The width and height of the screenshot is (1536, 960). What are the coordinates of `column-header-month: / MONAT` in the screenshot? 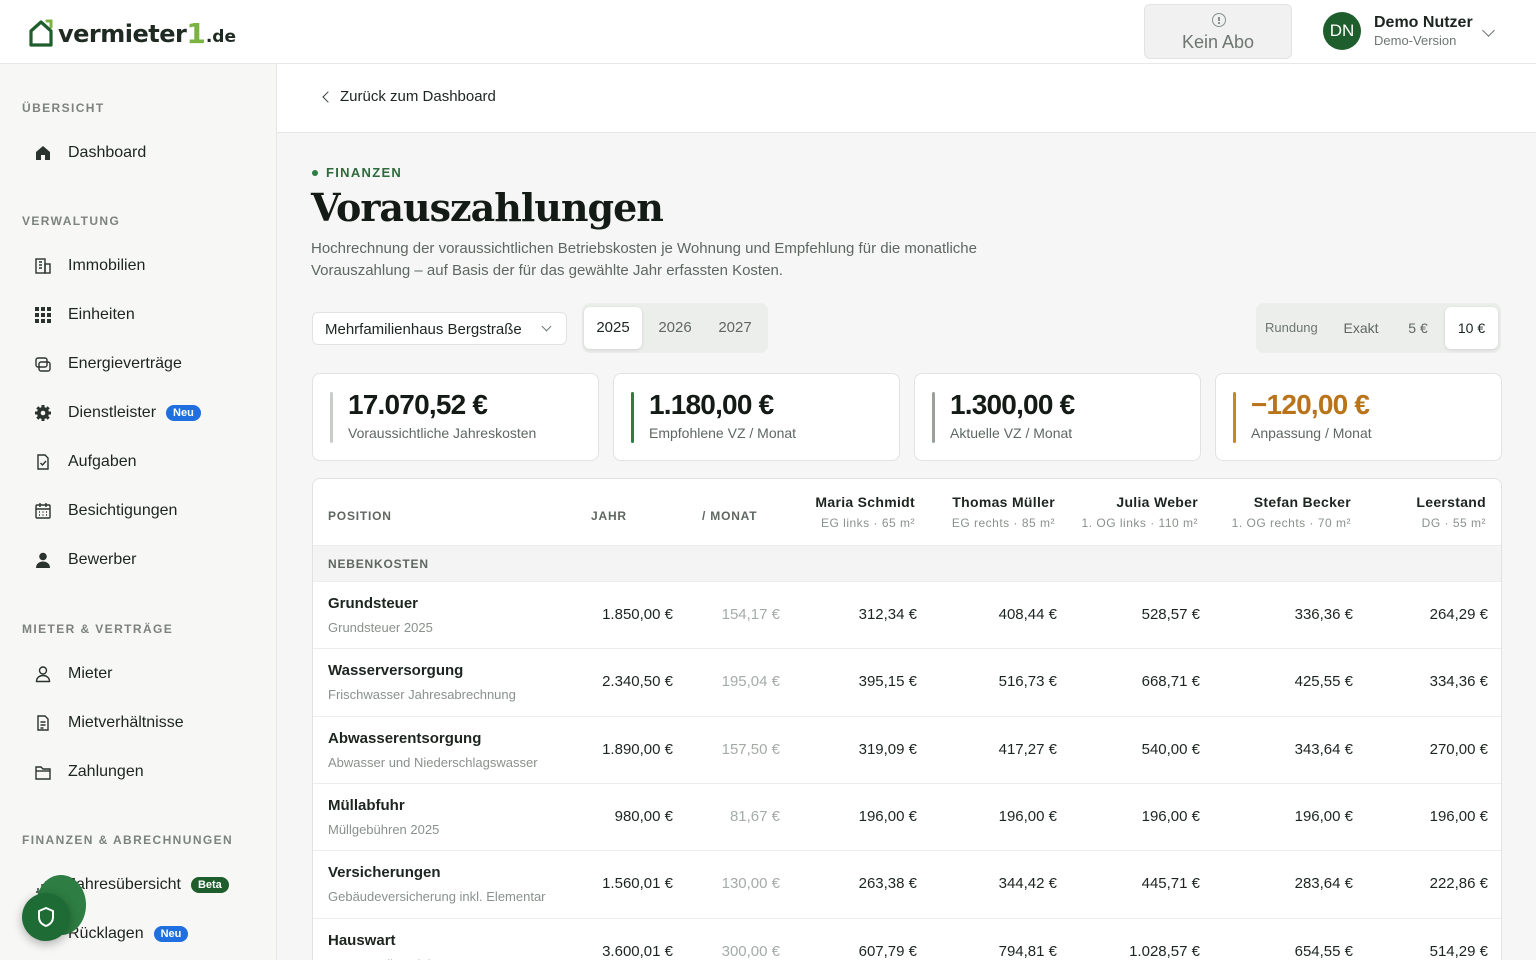 It's located at (730, 516).